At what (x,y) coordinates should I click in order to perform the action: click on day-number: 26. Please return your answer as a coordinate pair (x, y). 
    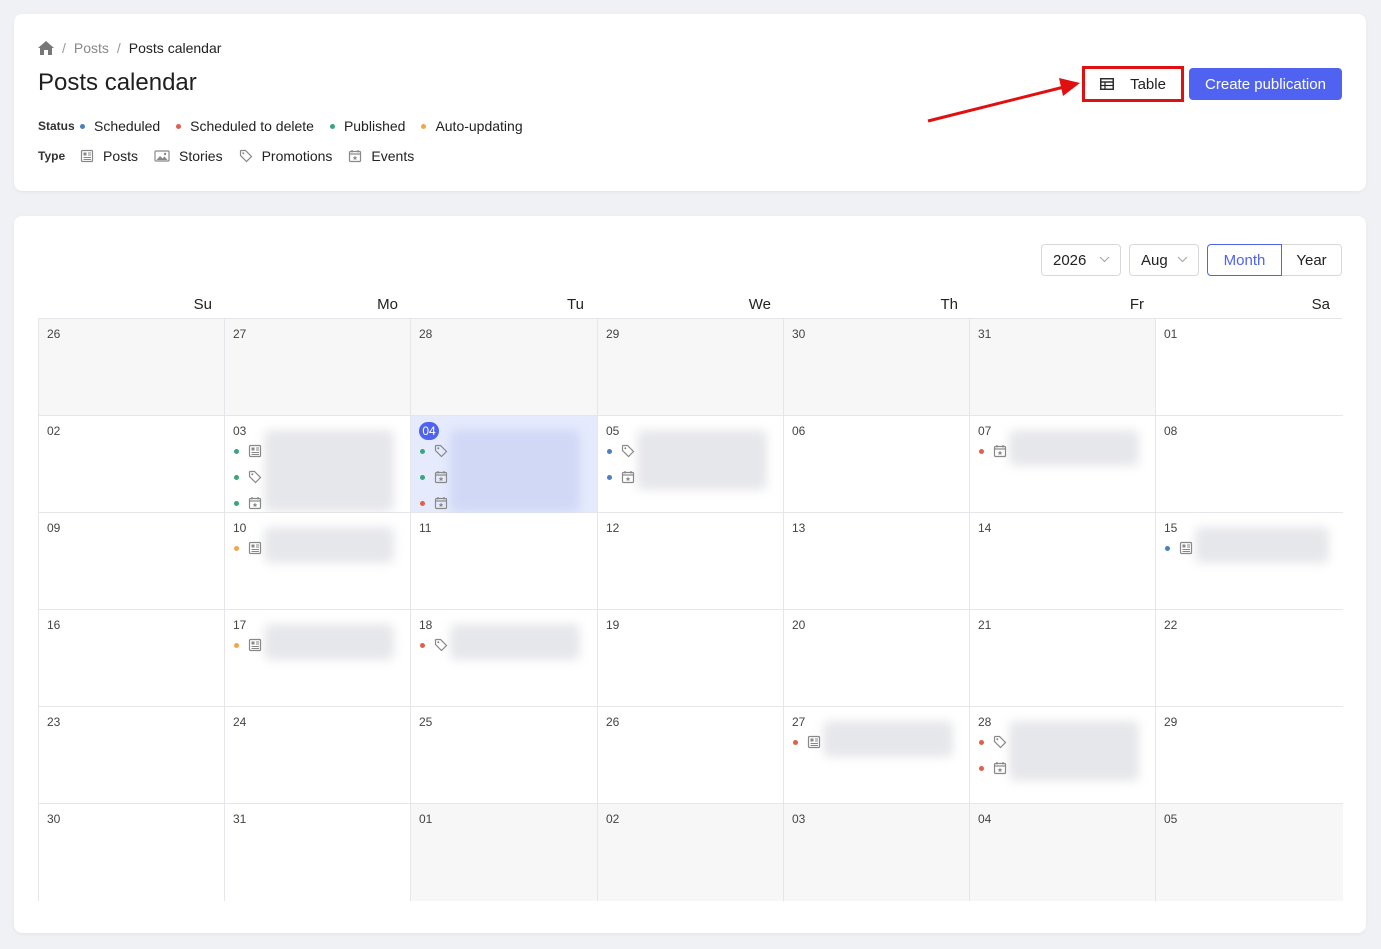
    Looking at the image, I should click on (54, 334).